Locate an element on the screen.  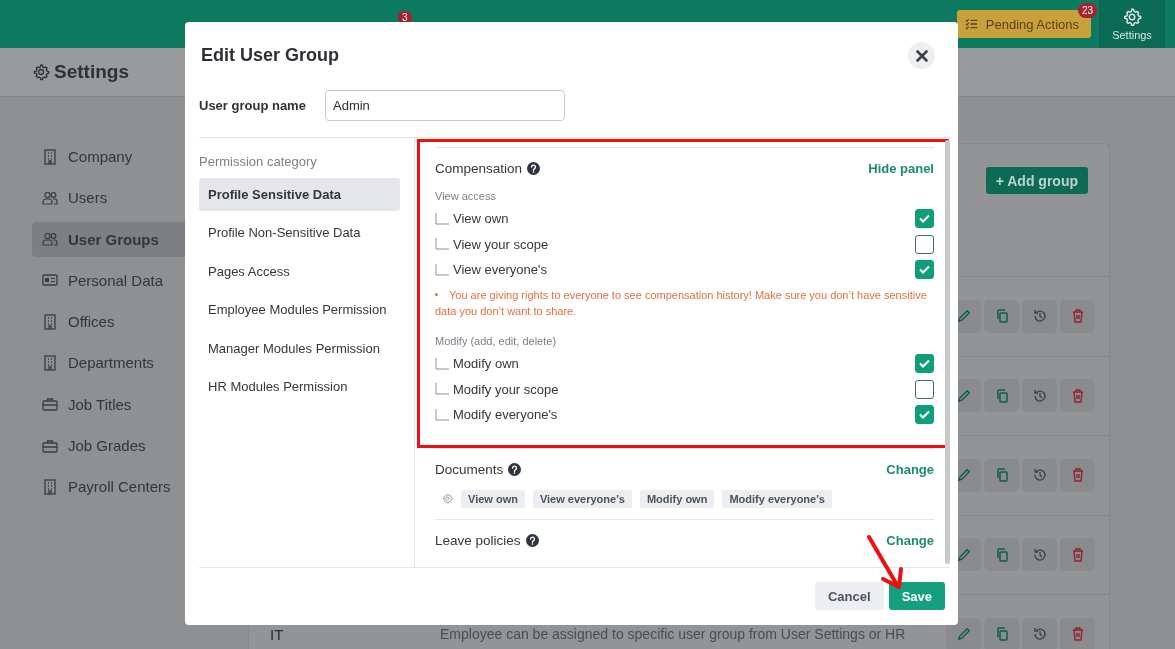
section-title: Compensation is located at coordinates (479, 168).